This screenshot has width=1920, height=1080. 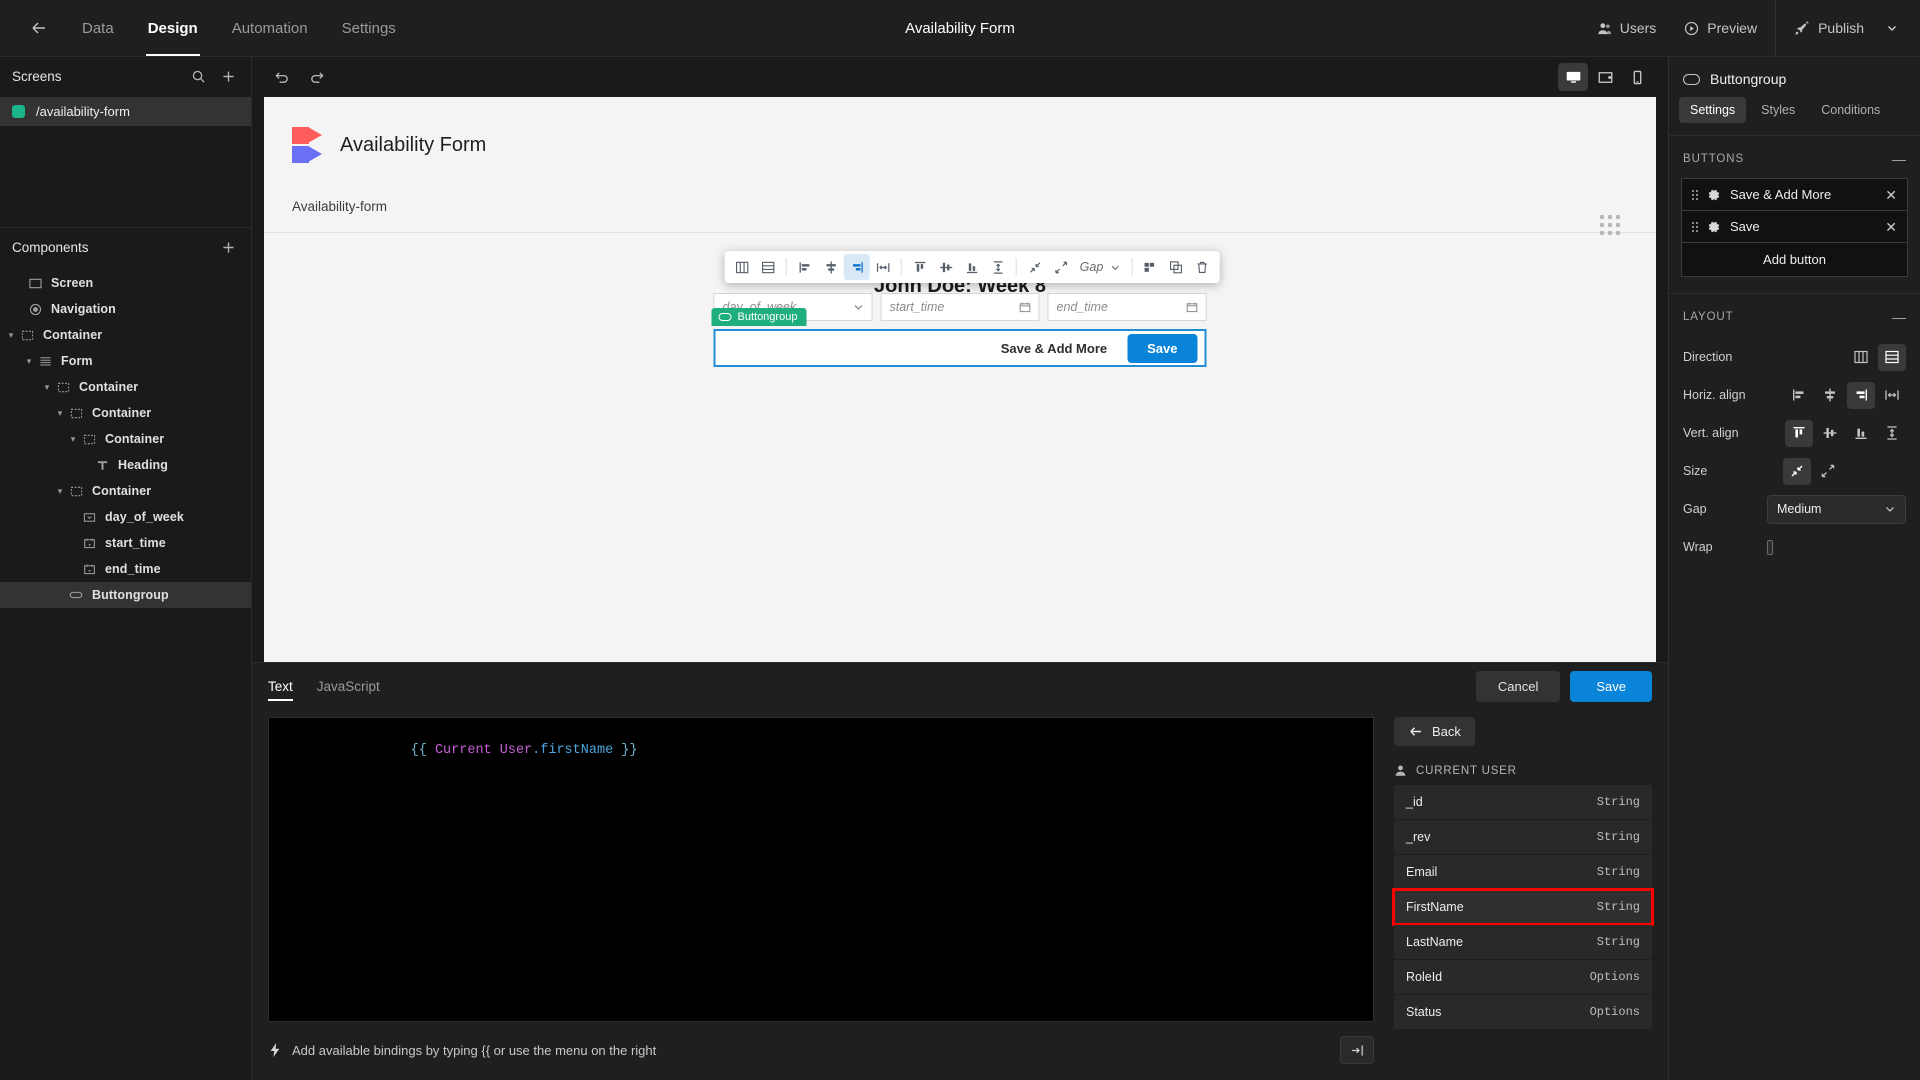 What do you see at coordinates (280, 686) in the screenshot?
I see `tab-text: Text` at bounding box center [280, 686].